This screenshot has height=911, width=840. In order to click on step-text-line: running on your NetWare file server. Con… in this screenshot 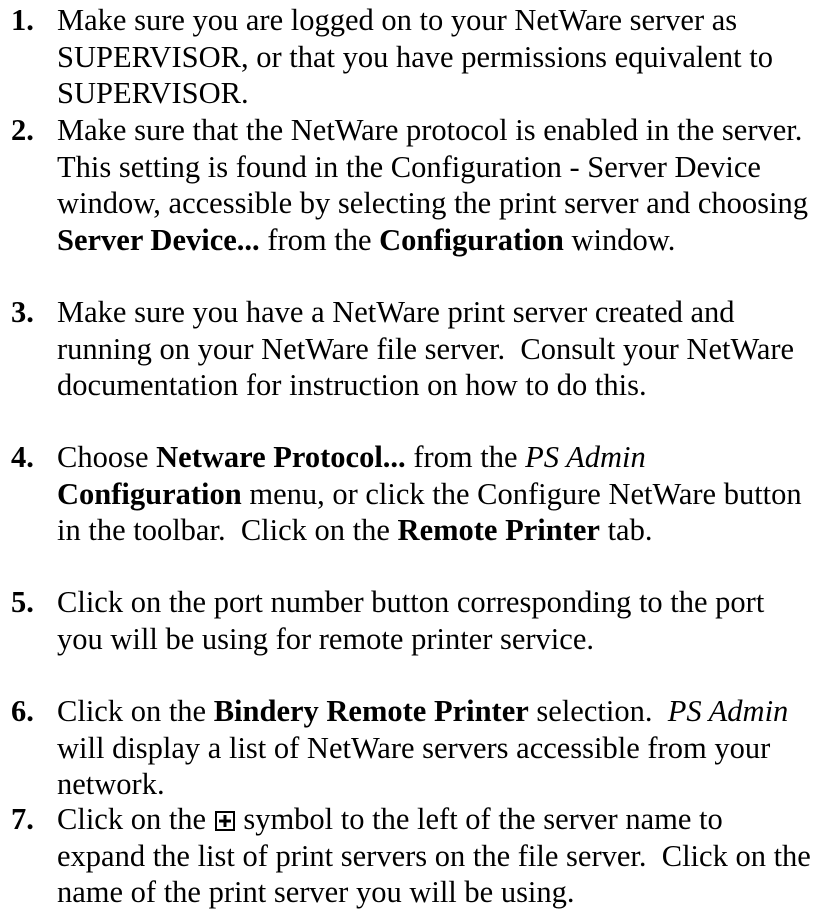, I will do `click(425, 349)`.